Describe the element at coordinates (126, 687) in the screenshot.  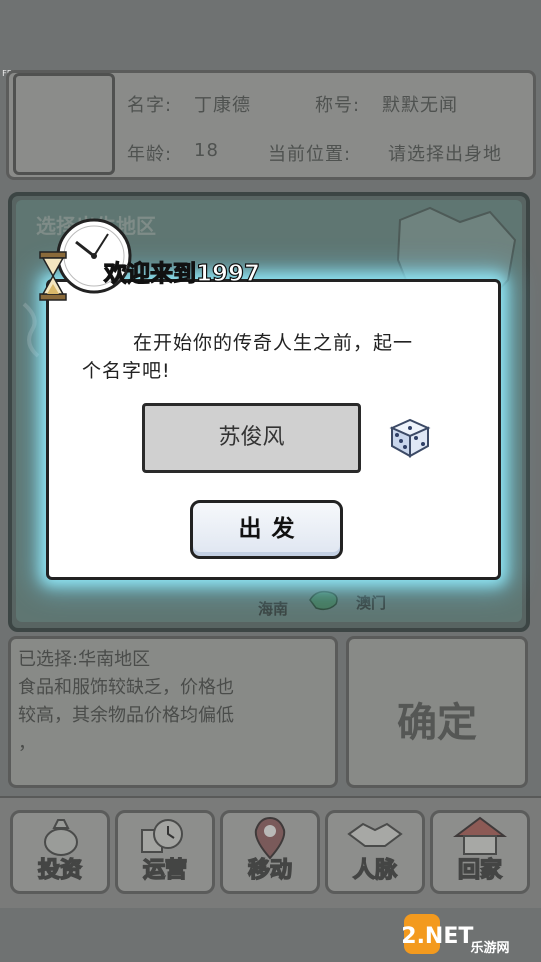
I see `description-line-1: 食品和服饰较缺乏，价格也` at that location.